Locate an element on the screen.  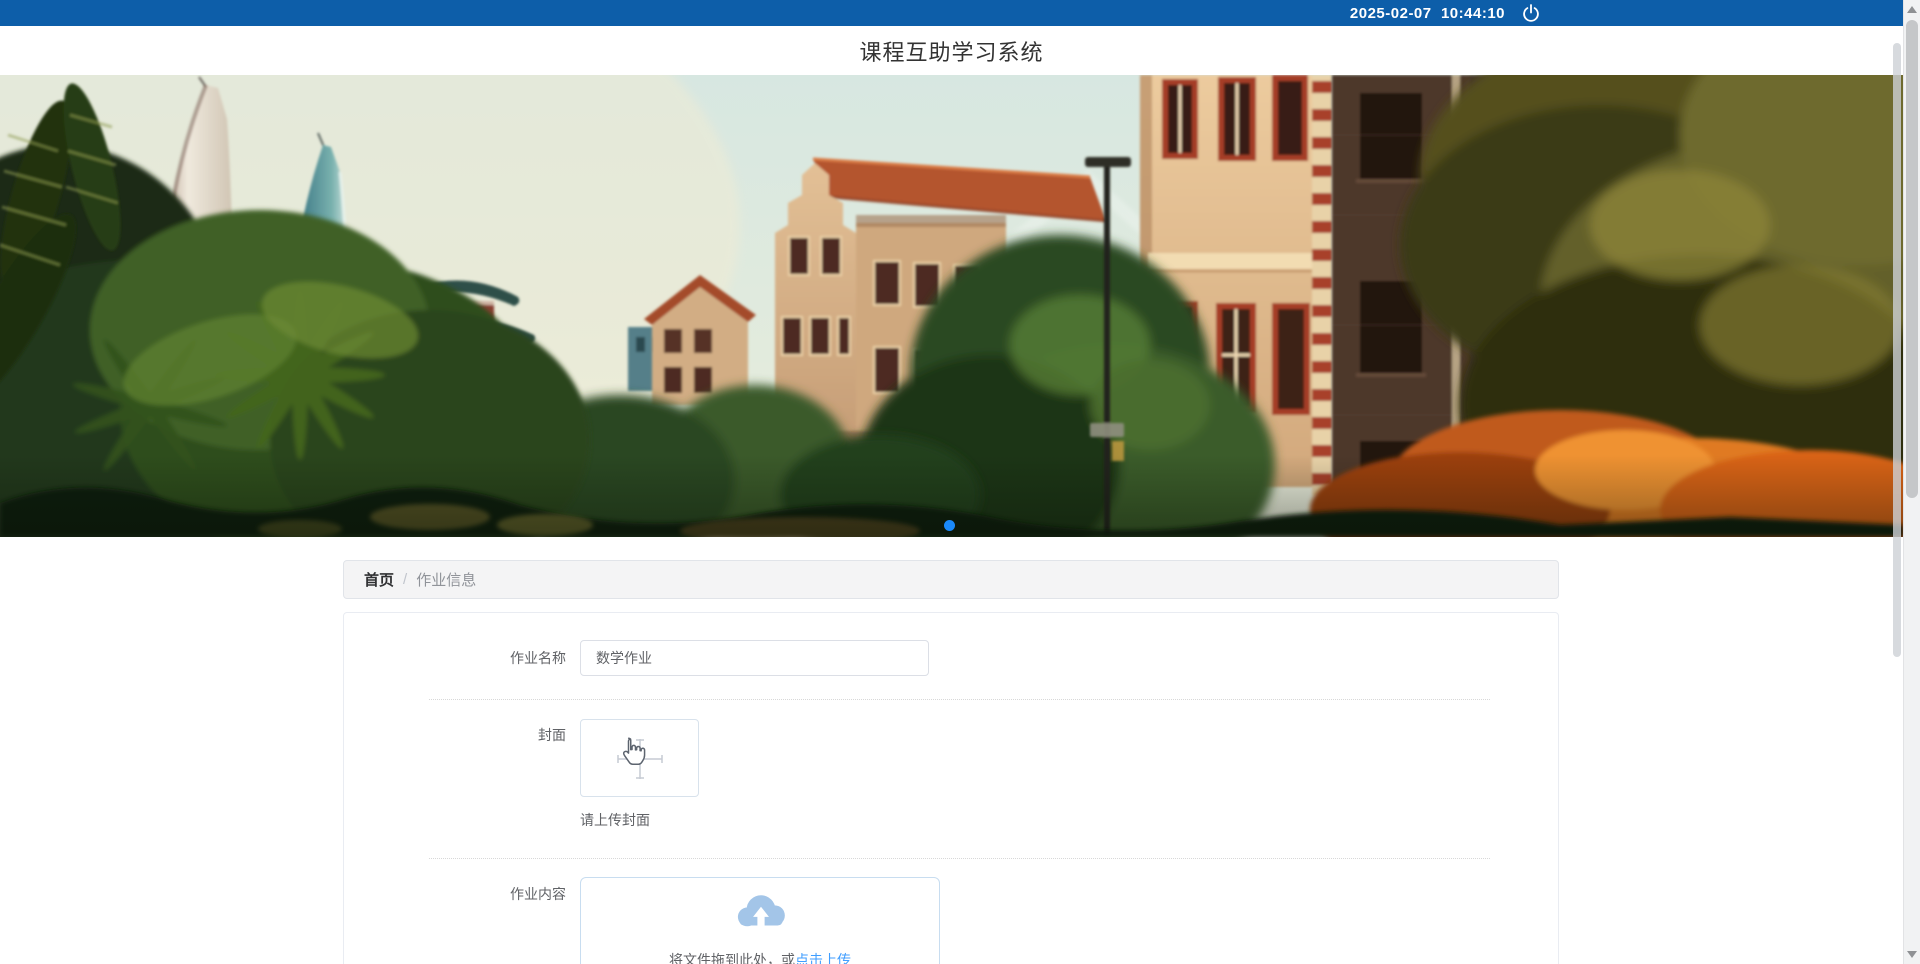
scrollbar-thumb is located at coordinates (1912, 259).